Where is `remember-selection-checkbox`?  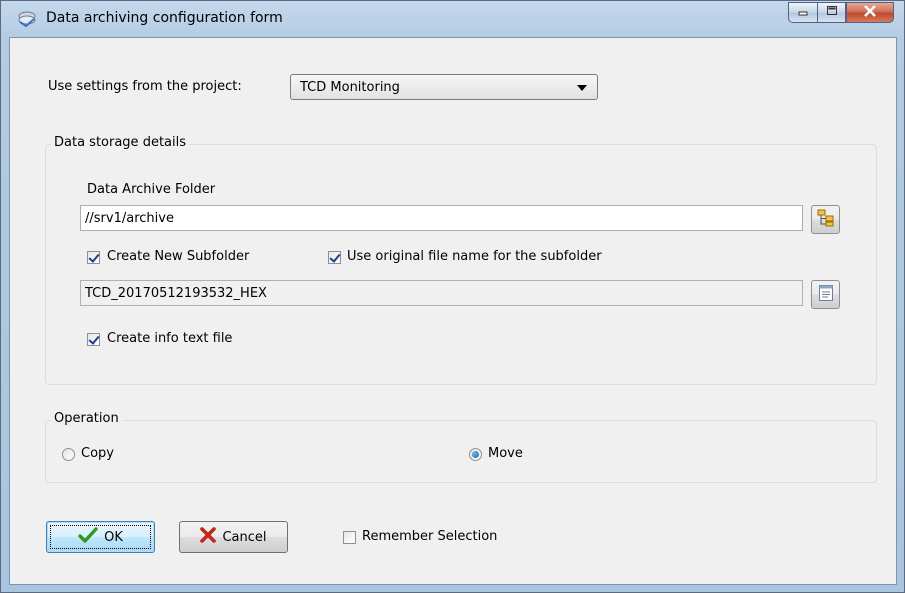
remember-selection-checkbox is located at coordinates (349, 537).